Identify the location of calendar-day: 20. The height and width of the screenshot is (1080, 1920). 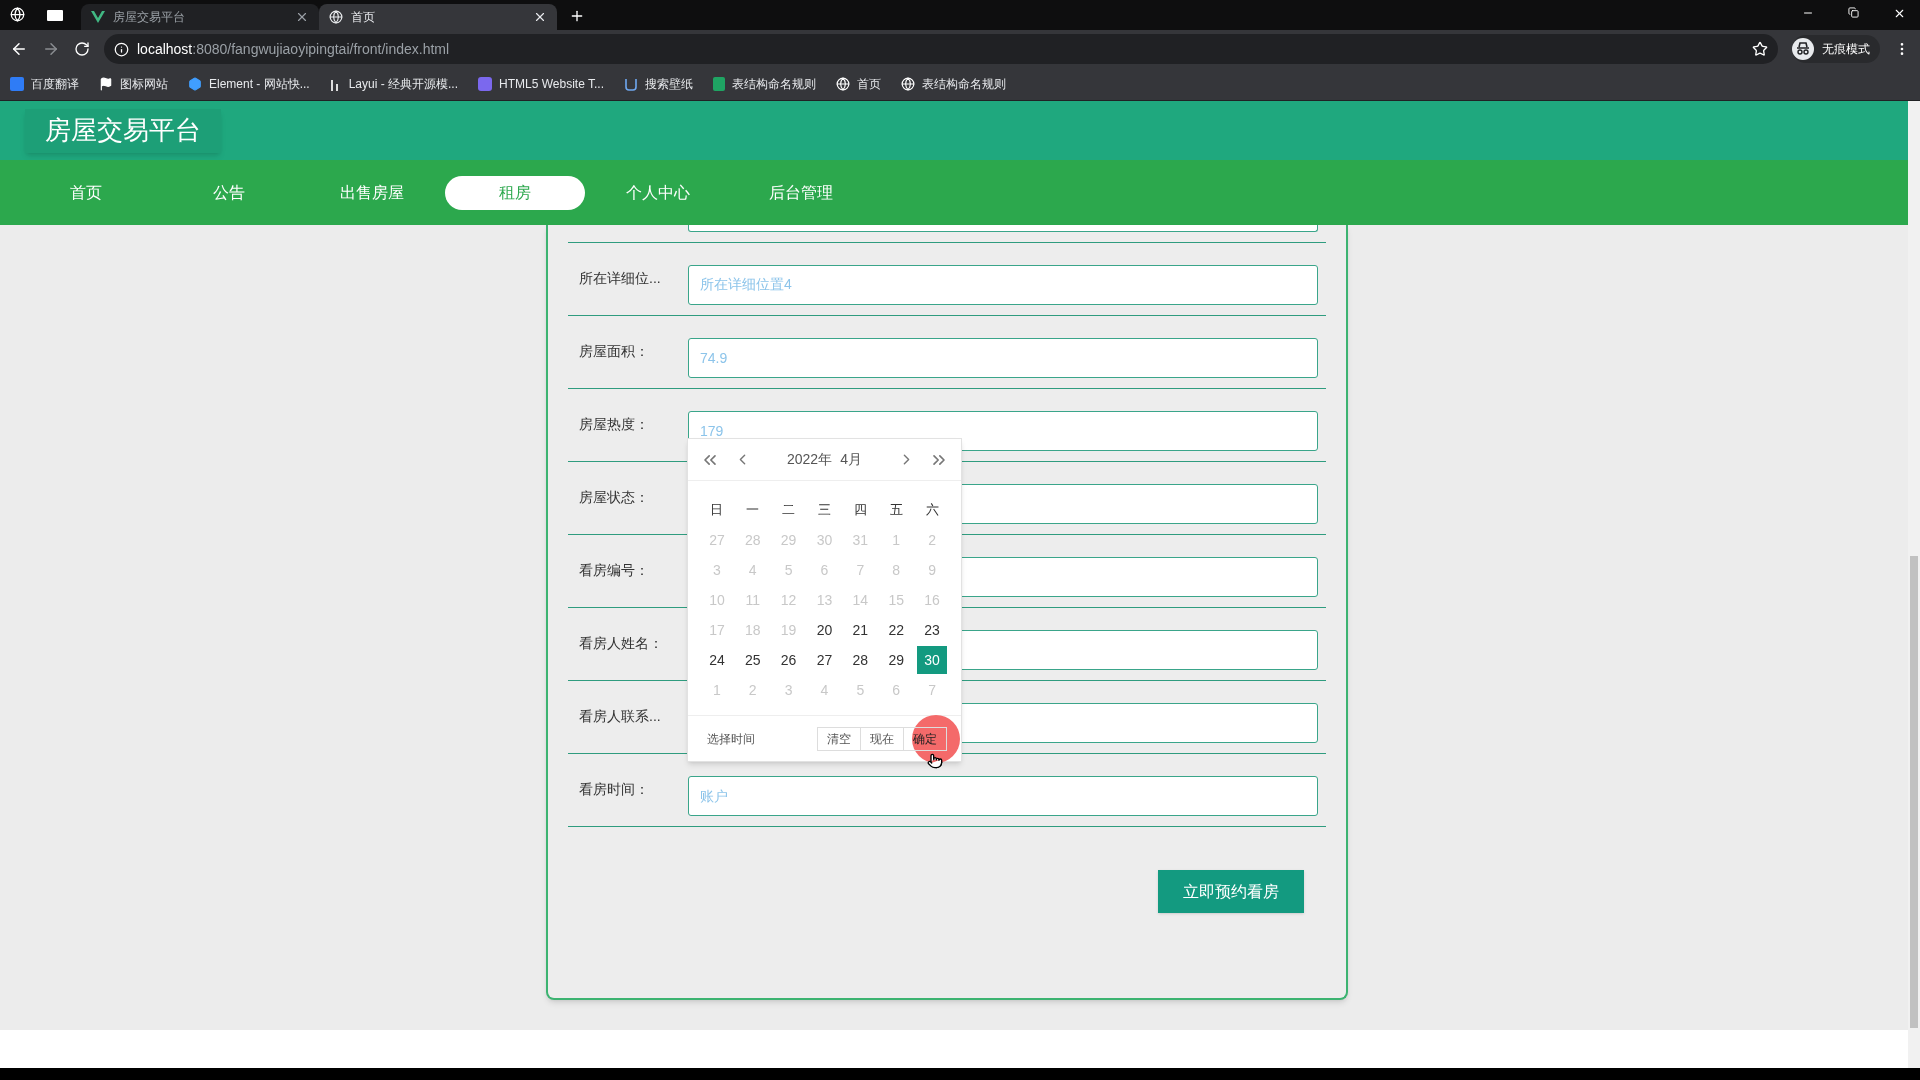
(824, 630).